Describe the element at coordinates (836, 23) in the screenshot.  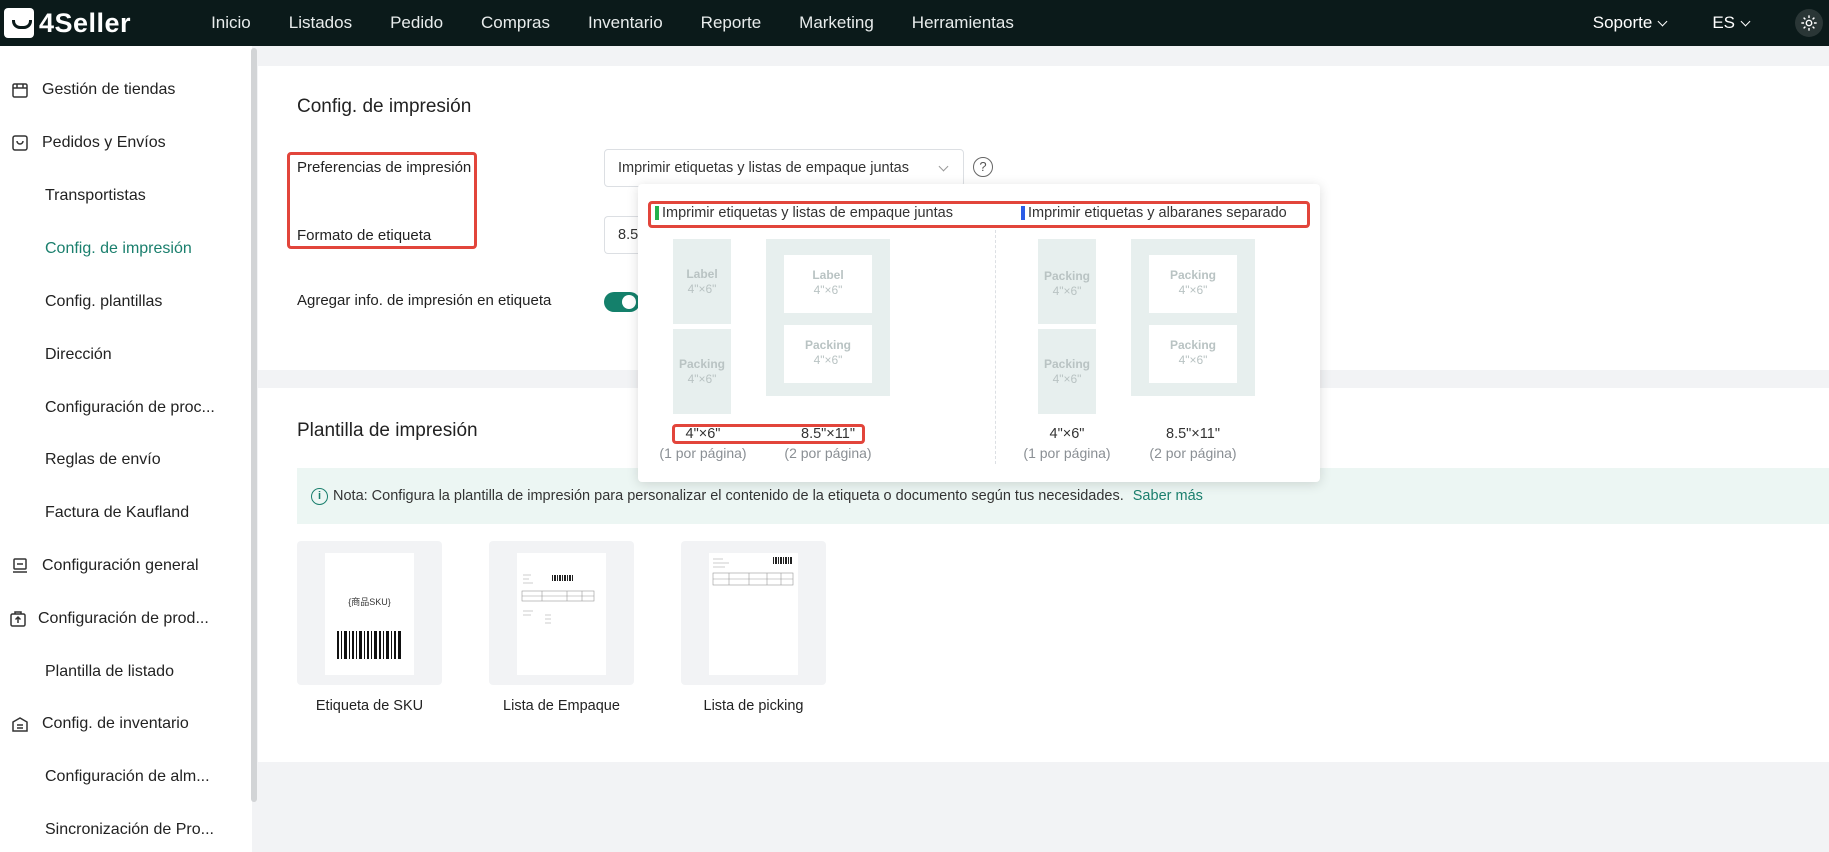
I see `nav-marketing: Marketing` at that location.